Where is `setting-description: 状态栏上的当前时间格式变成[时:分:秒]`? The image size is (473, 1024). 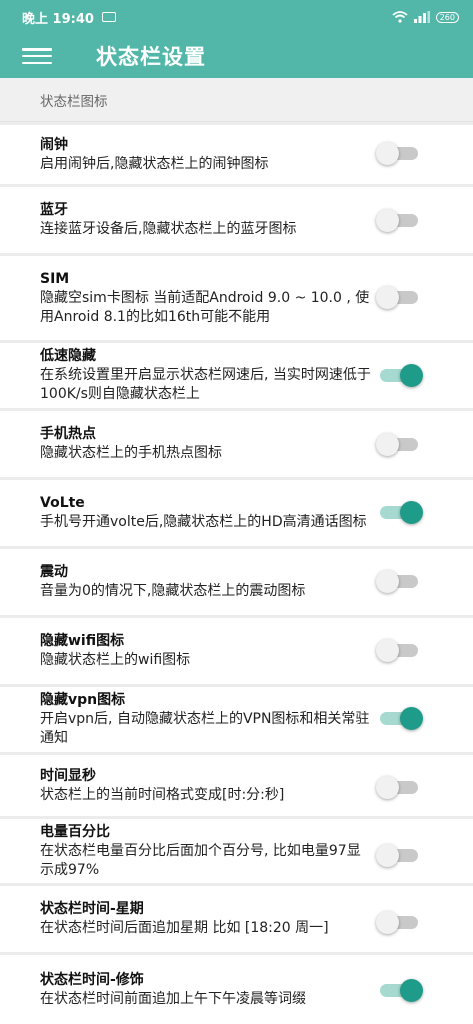
setting-description: 状态栏上的当前时间格式变成[时:分:秒] is located at coordinates (162, 794).